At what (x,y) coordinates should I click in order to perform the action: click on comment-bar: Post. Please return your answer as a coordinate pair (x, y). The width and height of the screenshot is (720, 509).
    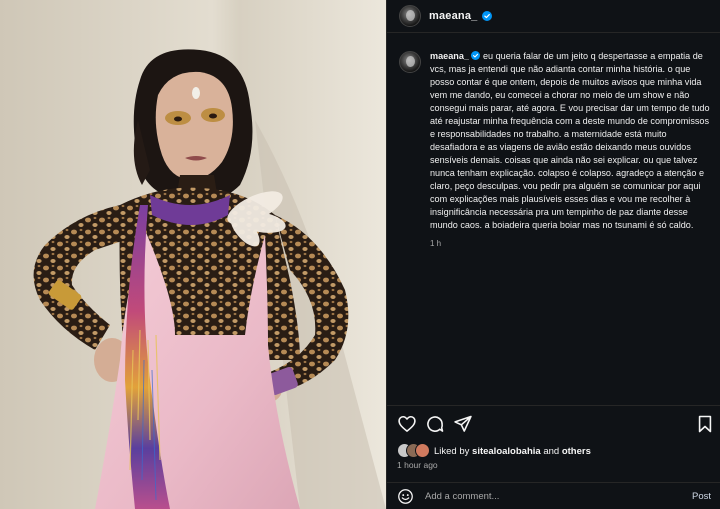
    Looking at the image, I should click on (553, 495).